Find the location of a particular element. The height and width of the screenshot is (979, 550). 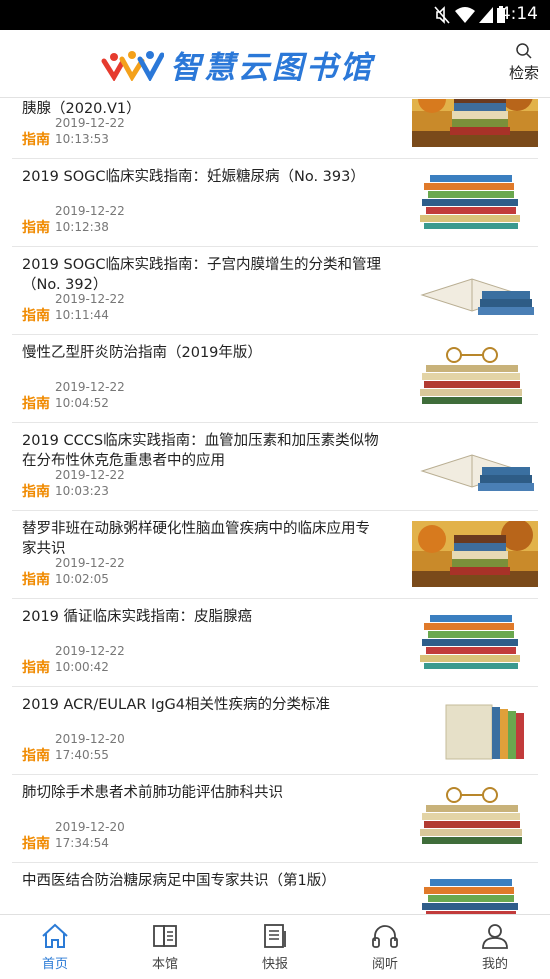

list-item: 中西医结合防治糖尿病足中国专家共识（第1版） is located at coordinates (275, 888).